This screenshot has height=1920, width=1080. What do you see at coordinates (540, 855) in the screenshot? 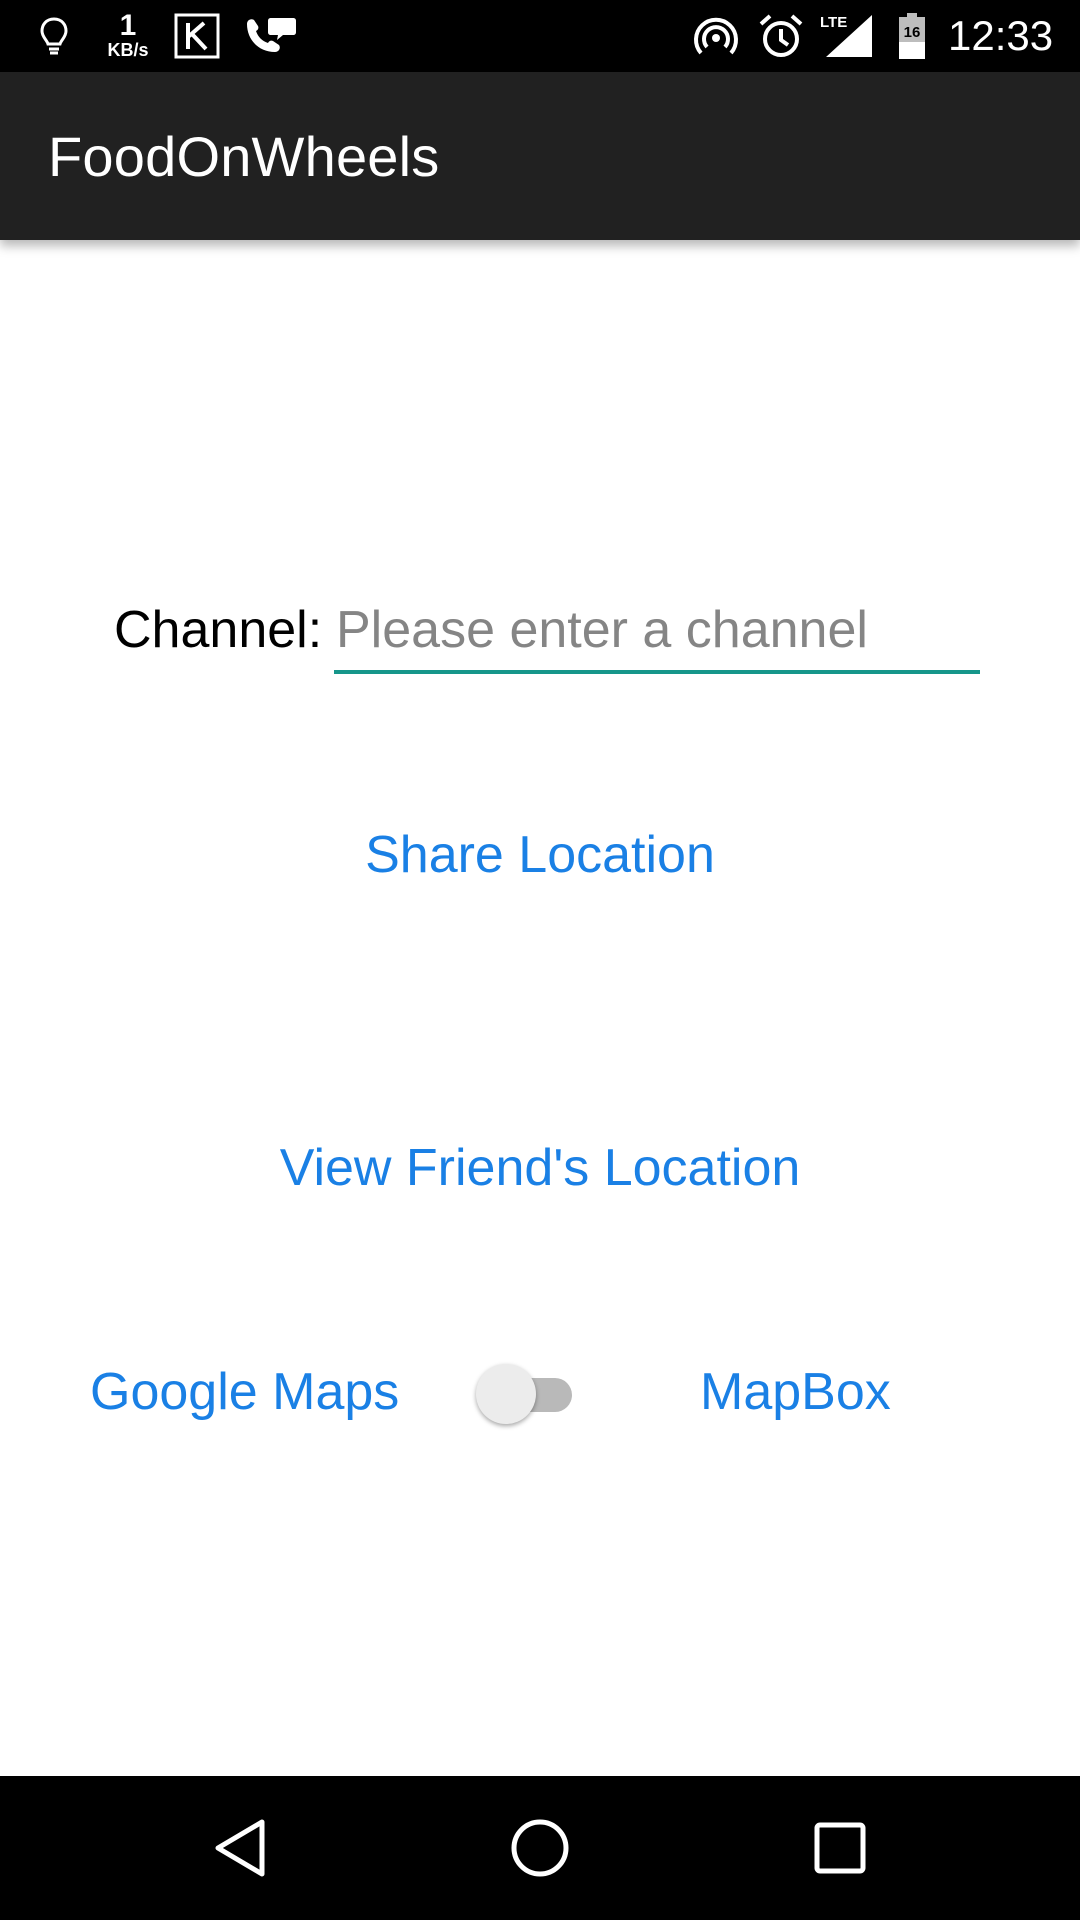
I see `share-location-button: Share Location` at bounding box center [540, 855].